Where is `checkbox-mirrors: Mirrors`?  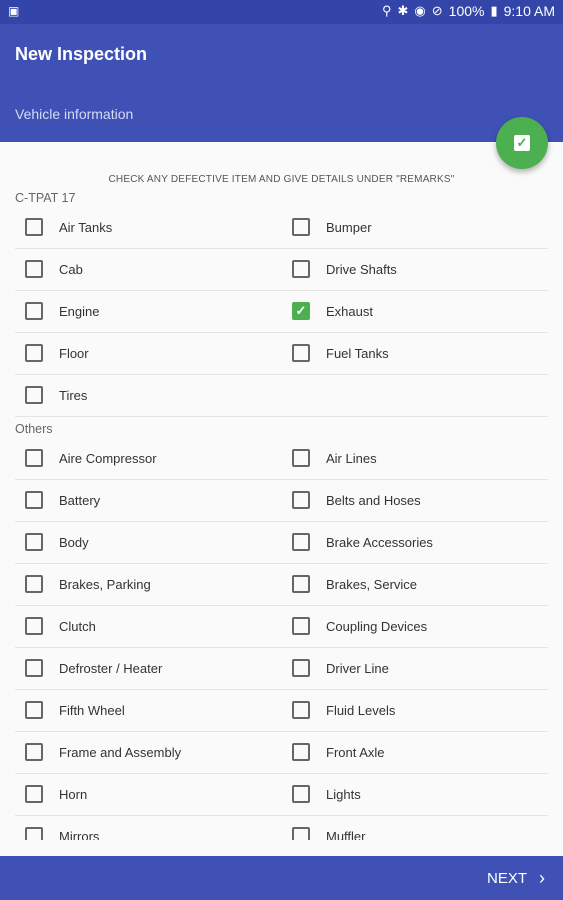
checkbox-mirrors: Mirrors is located at coordinates (62, 827).